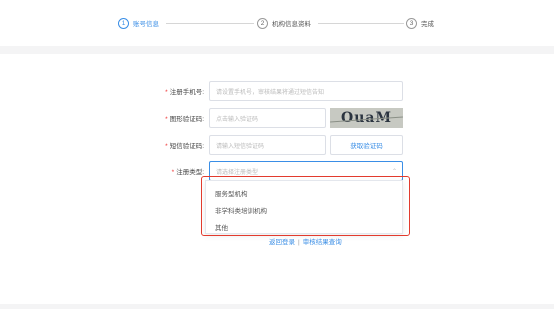  I want to click on page-footer, so click(277, 306).